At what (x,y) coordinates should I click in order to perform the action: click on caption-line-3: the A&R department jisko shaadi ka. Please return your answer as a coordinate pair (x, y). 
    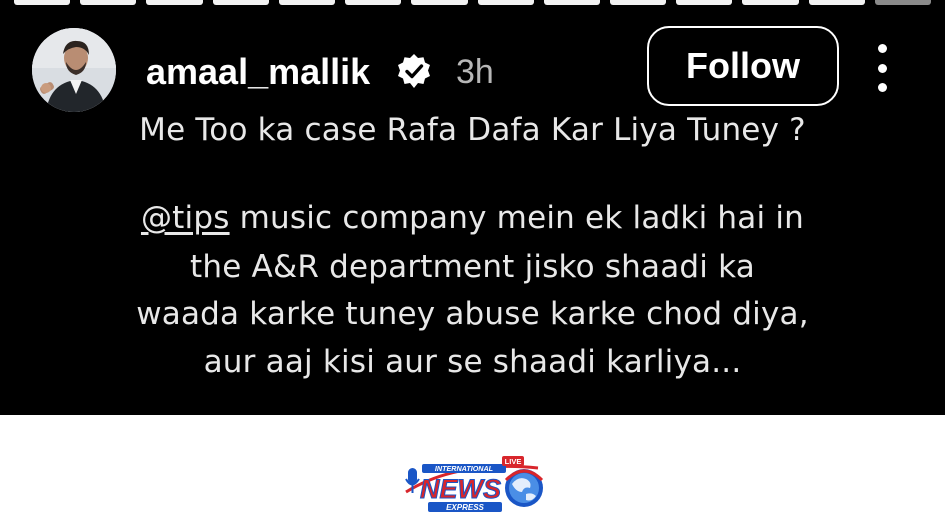
    Looking at the image, I should click on (472, 267).